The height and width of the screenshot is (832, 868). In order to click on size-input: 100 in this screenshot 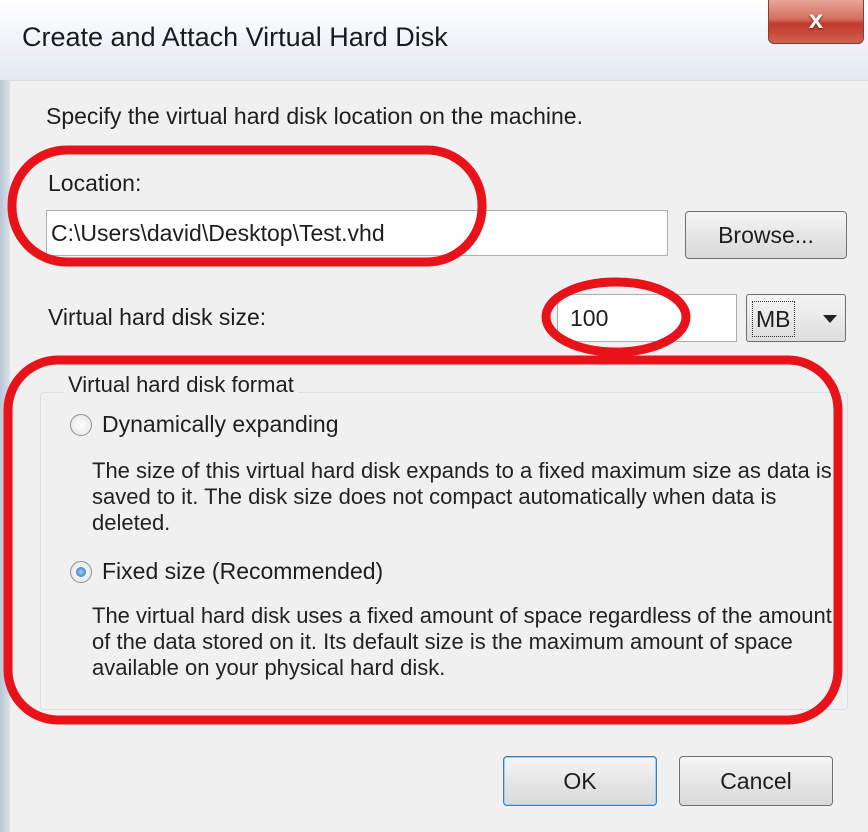, I will do `click(647, 318)`.